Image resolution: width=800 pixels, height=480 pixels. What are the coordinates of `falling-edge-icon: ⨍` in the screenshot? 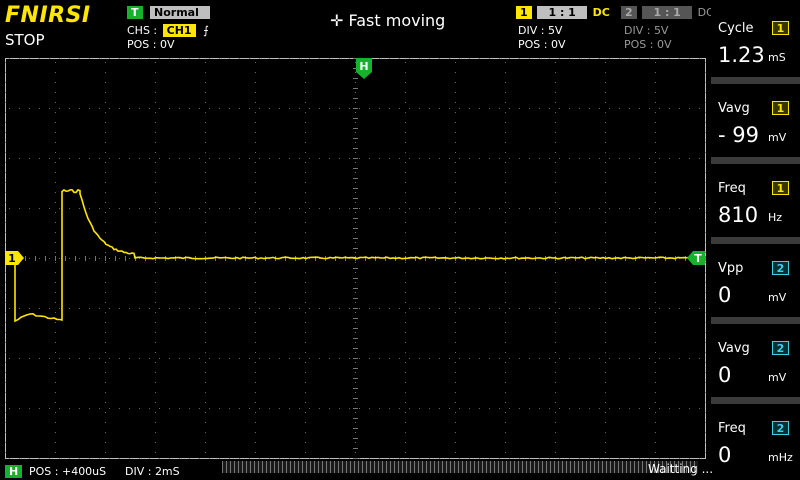 It's located at (206, 30).